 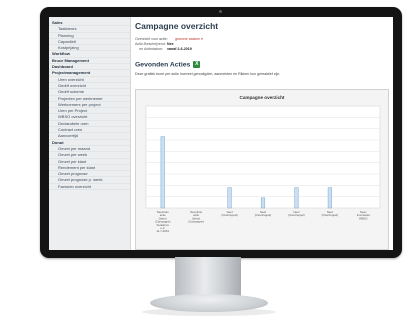 I want to click on webcam-icon, so click(x=220, y=11).